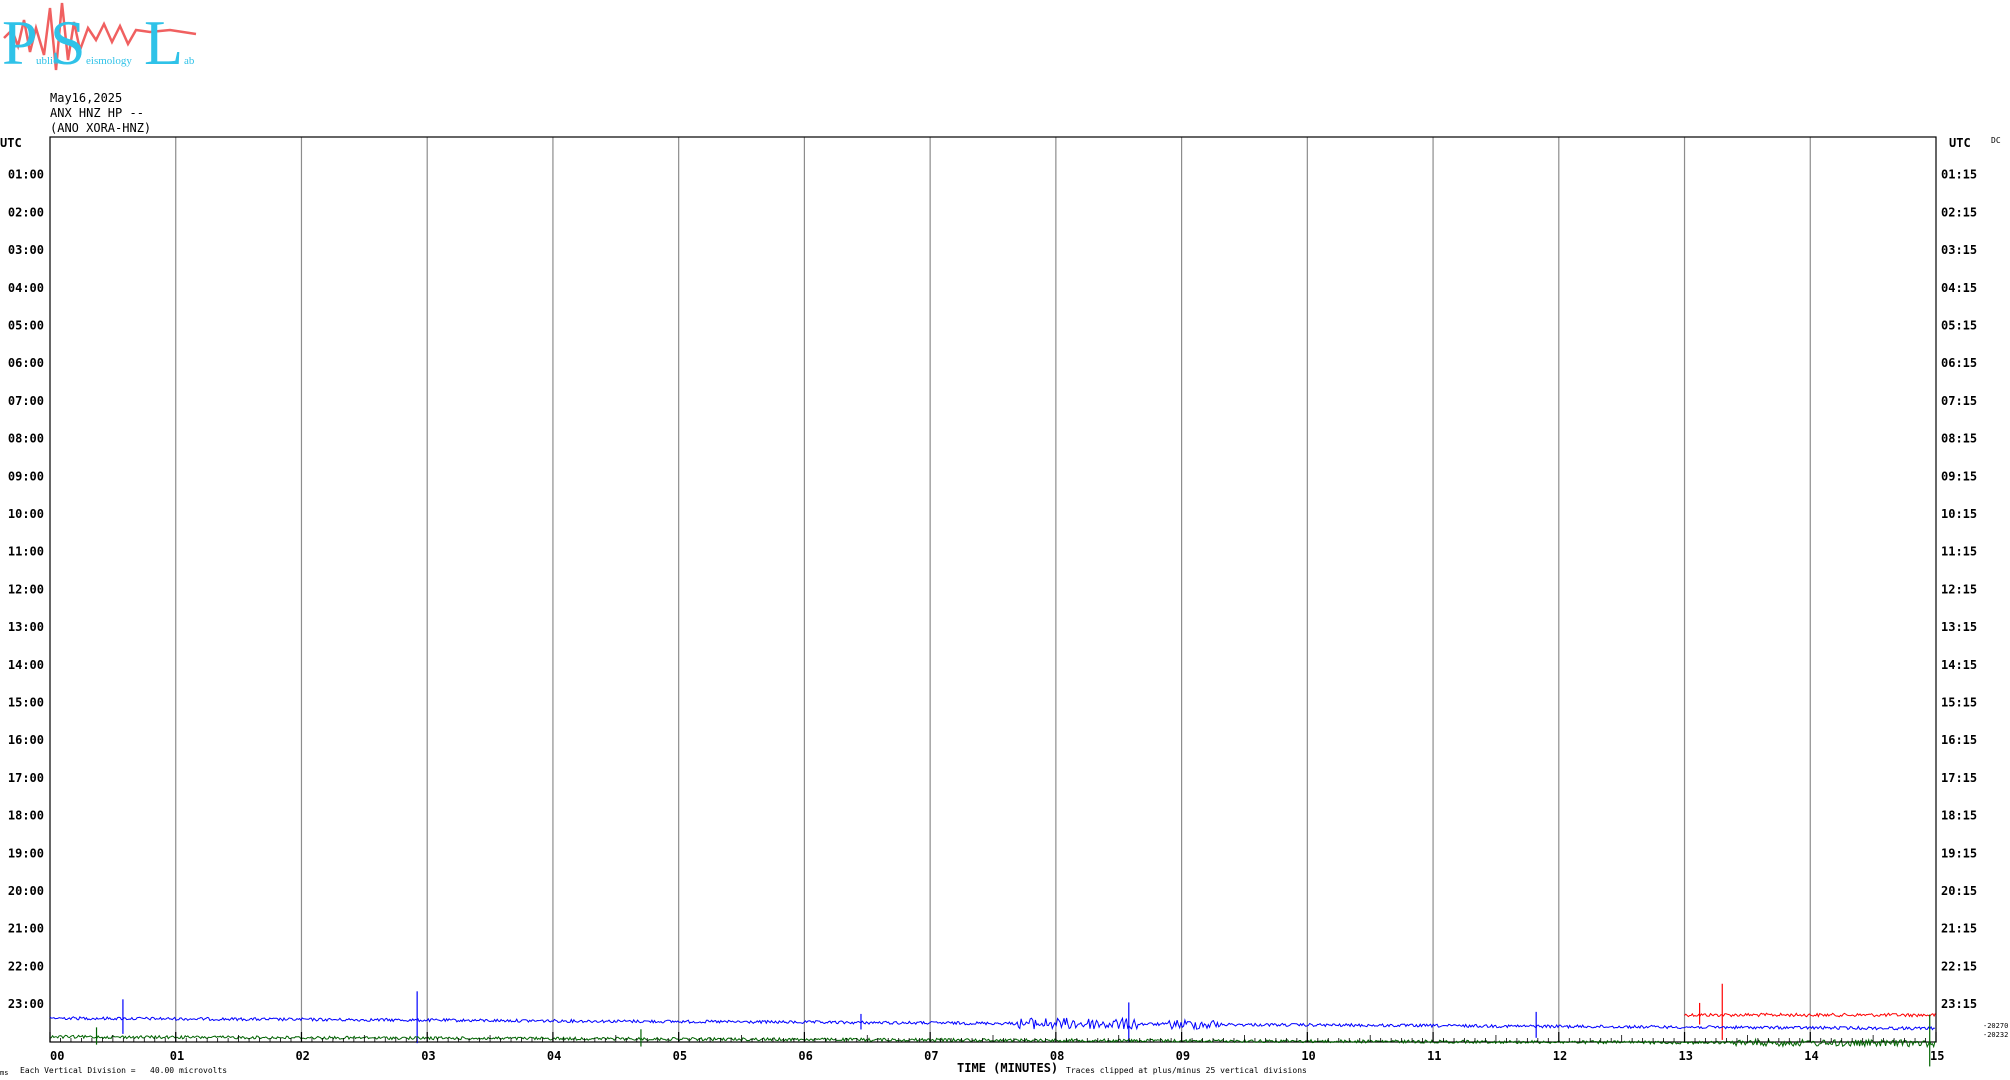 This screenshot has height=1080, width=2010. I want to click on x-tick-label: 04, so click(554, 1056).